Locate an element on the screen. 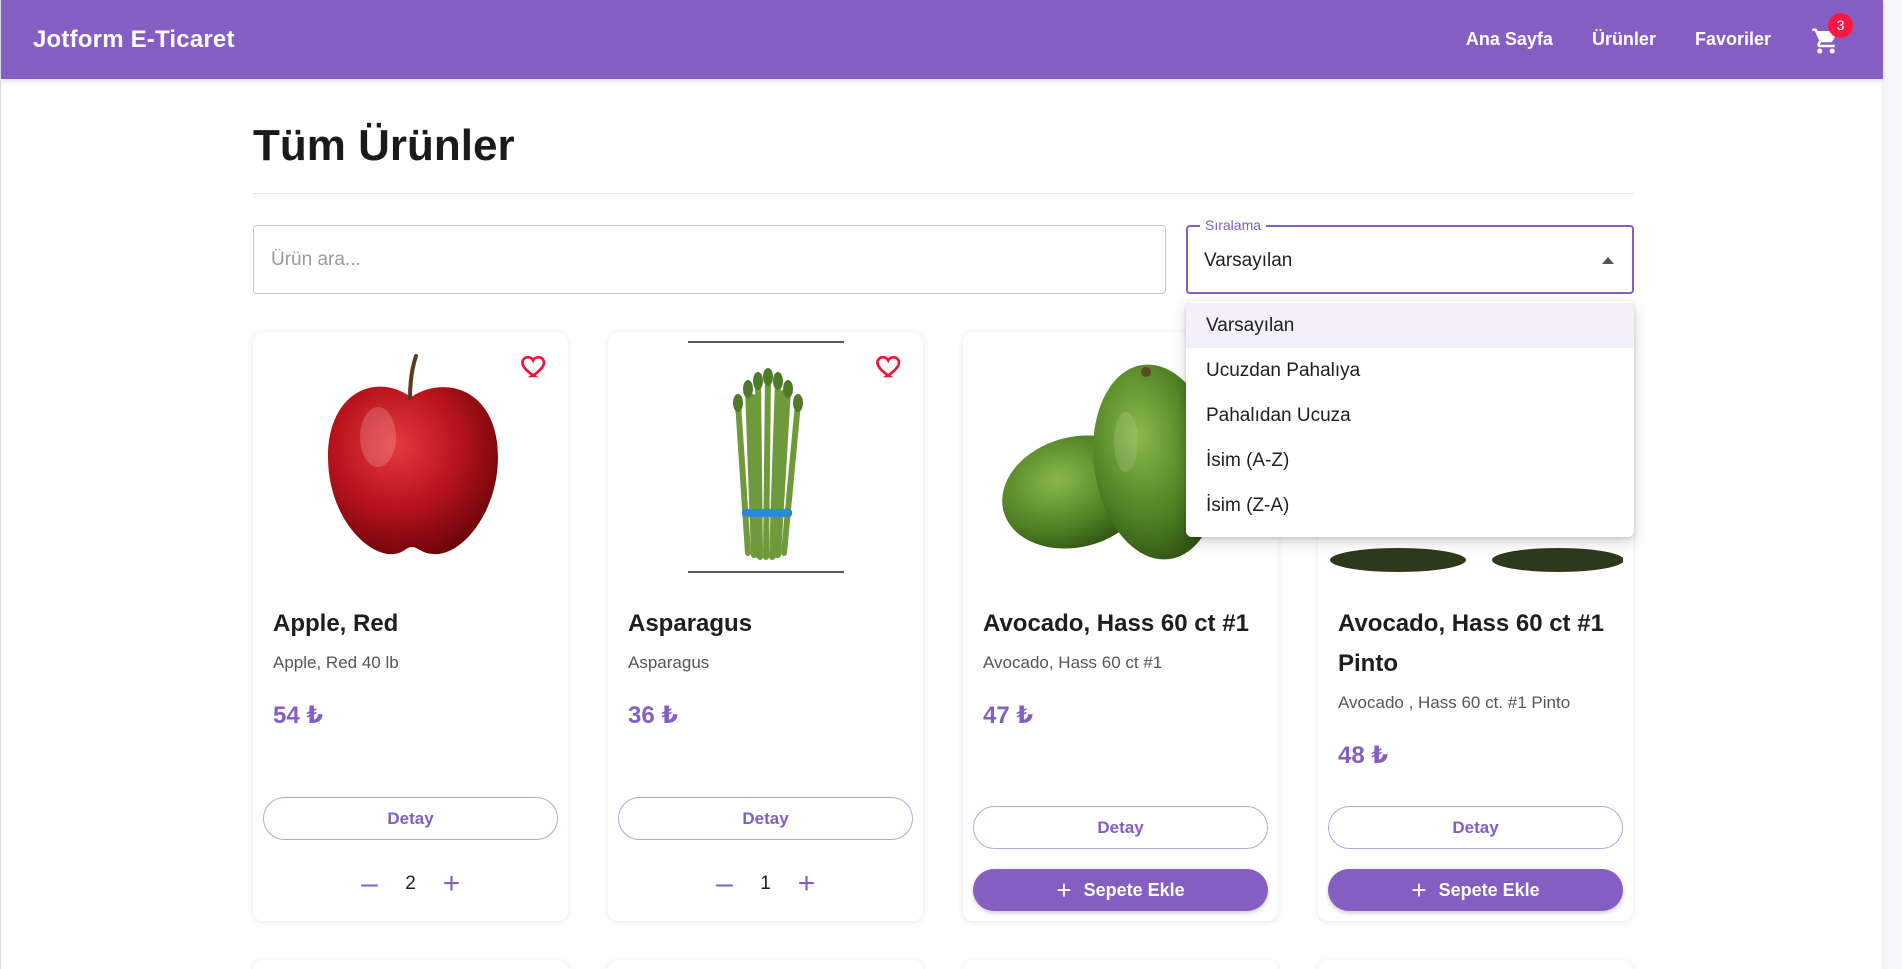  cart-button: 3 is located at coordinates (1832, 34).